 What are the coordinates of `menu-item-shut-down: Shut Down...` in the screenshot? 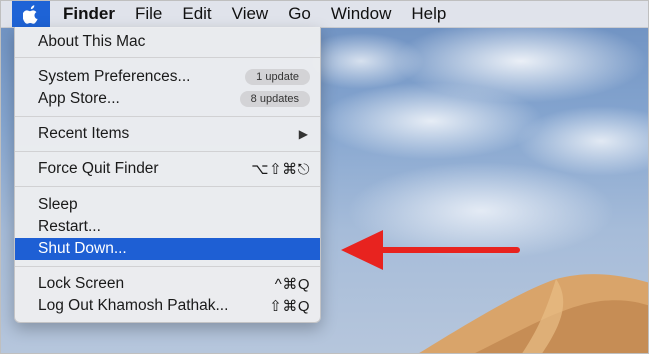 It's located at (167, 249).